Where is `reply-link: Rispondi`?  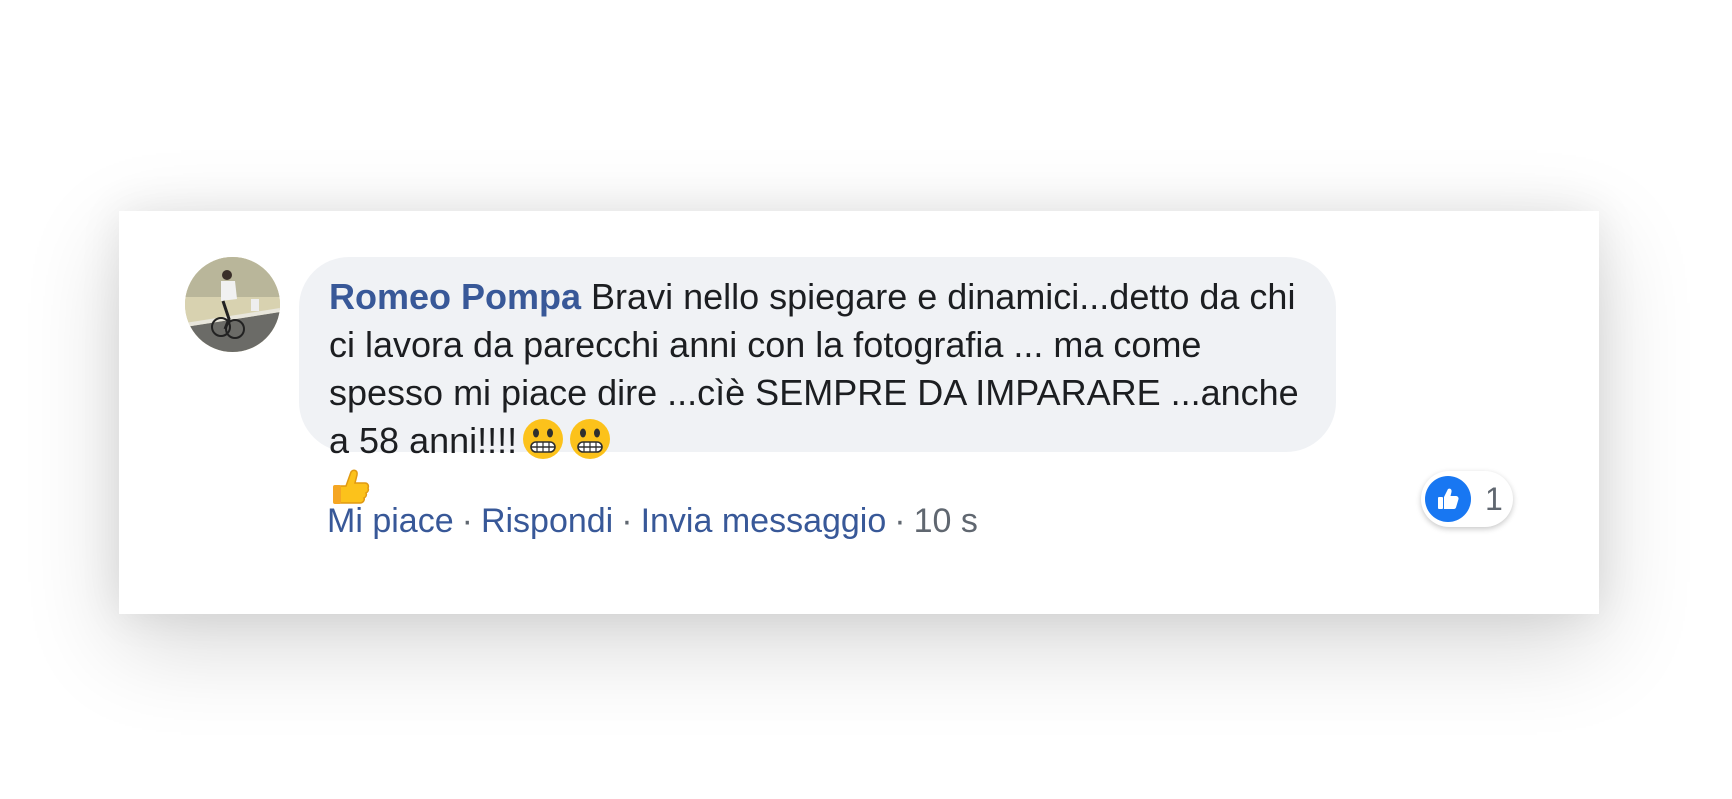
reply-link: Rispondi is located at coordinates (547, 521).